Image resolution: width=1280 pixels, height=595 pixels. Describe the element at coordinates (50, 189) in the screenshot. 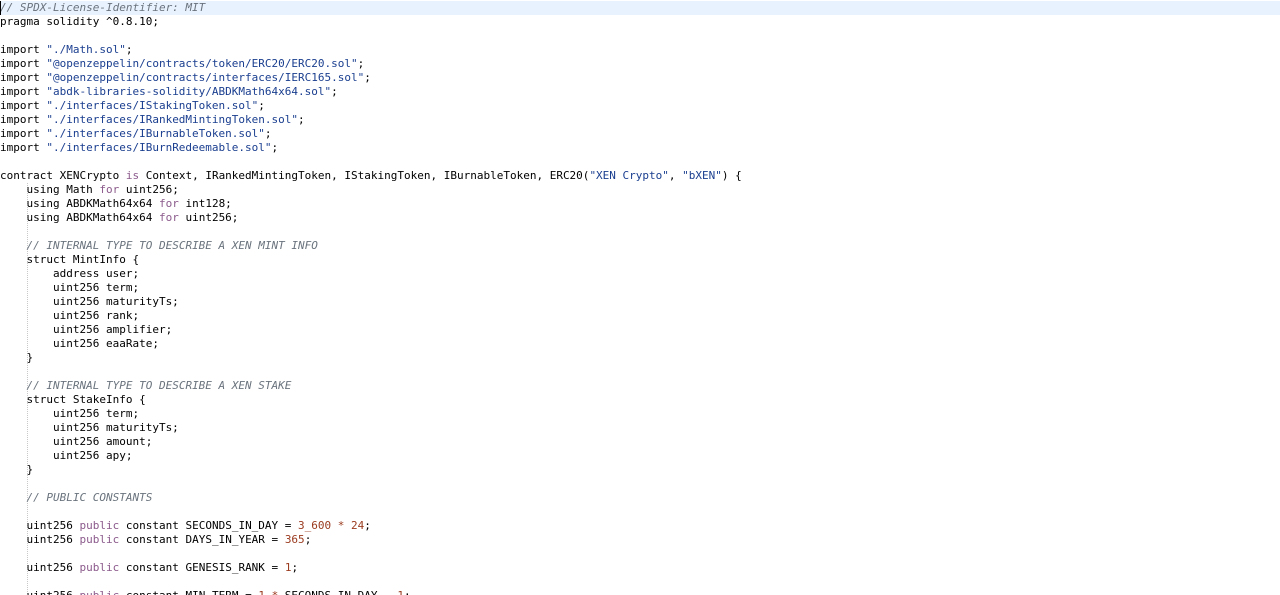

I see `code-token: using Math` at that location.